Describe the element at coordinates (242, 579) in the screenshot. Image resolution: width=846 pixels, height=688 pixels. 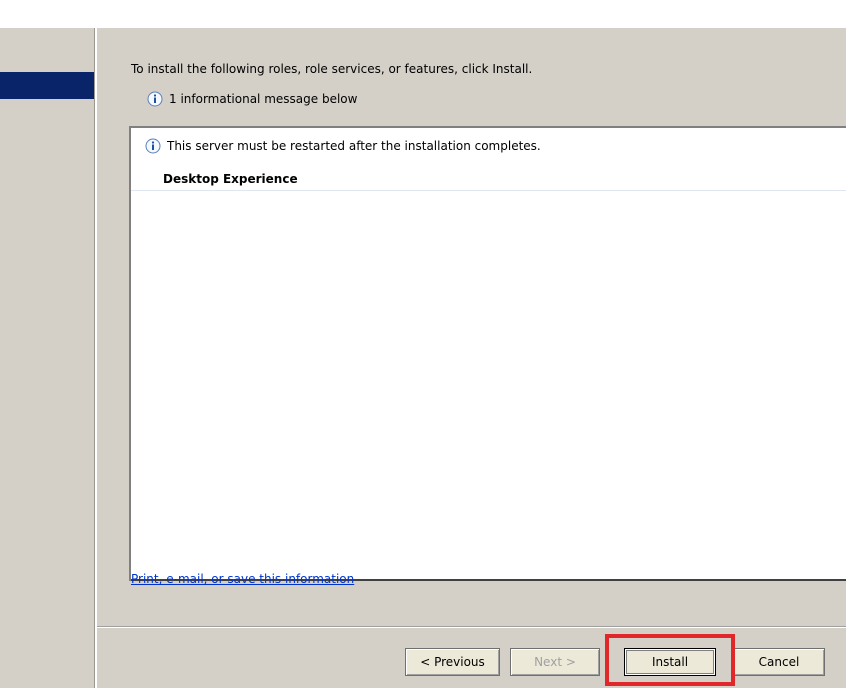
I see `print-save-link: Print, e-mail, or save this information` at that location.